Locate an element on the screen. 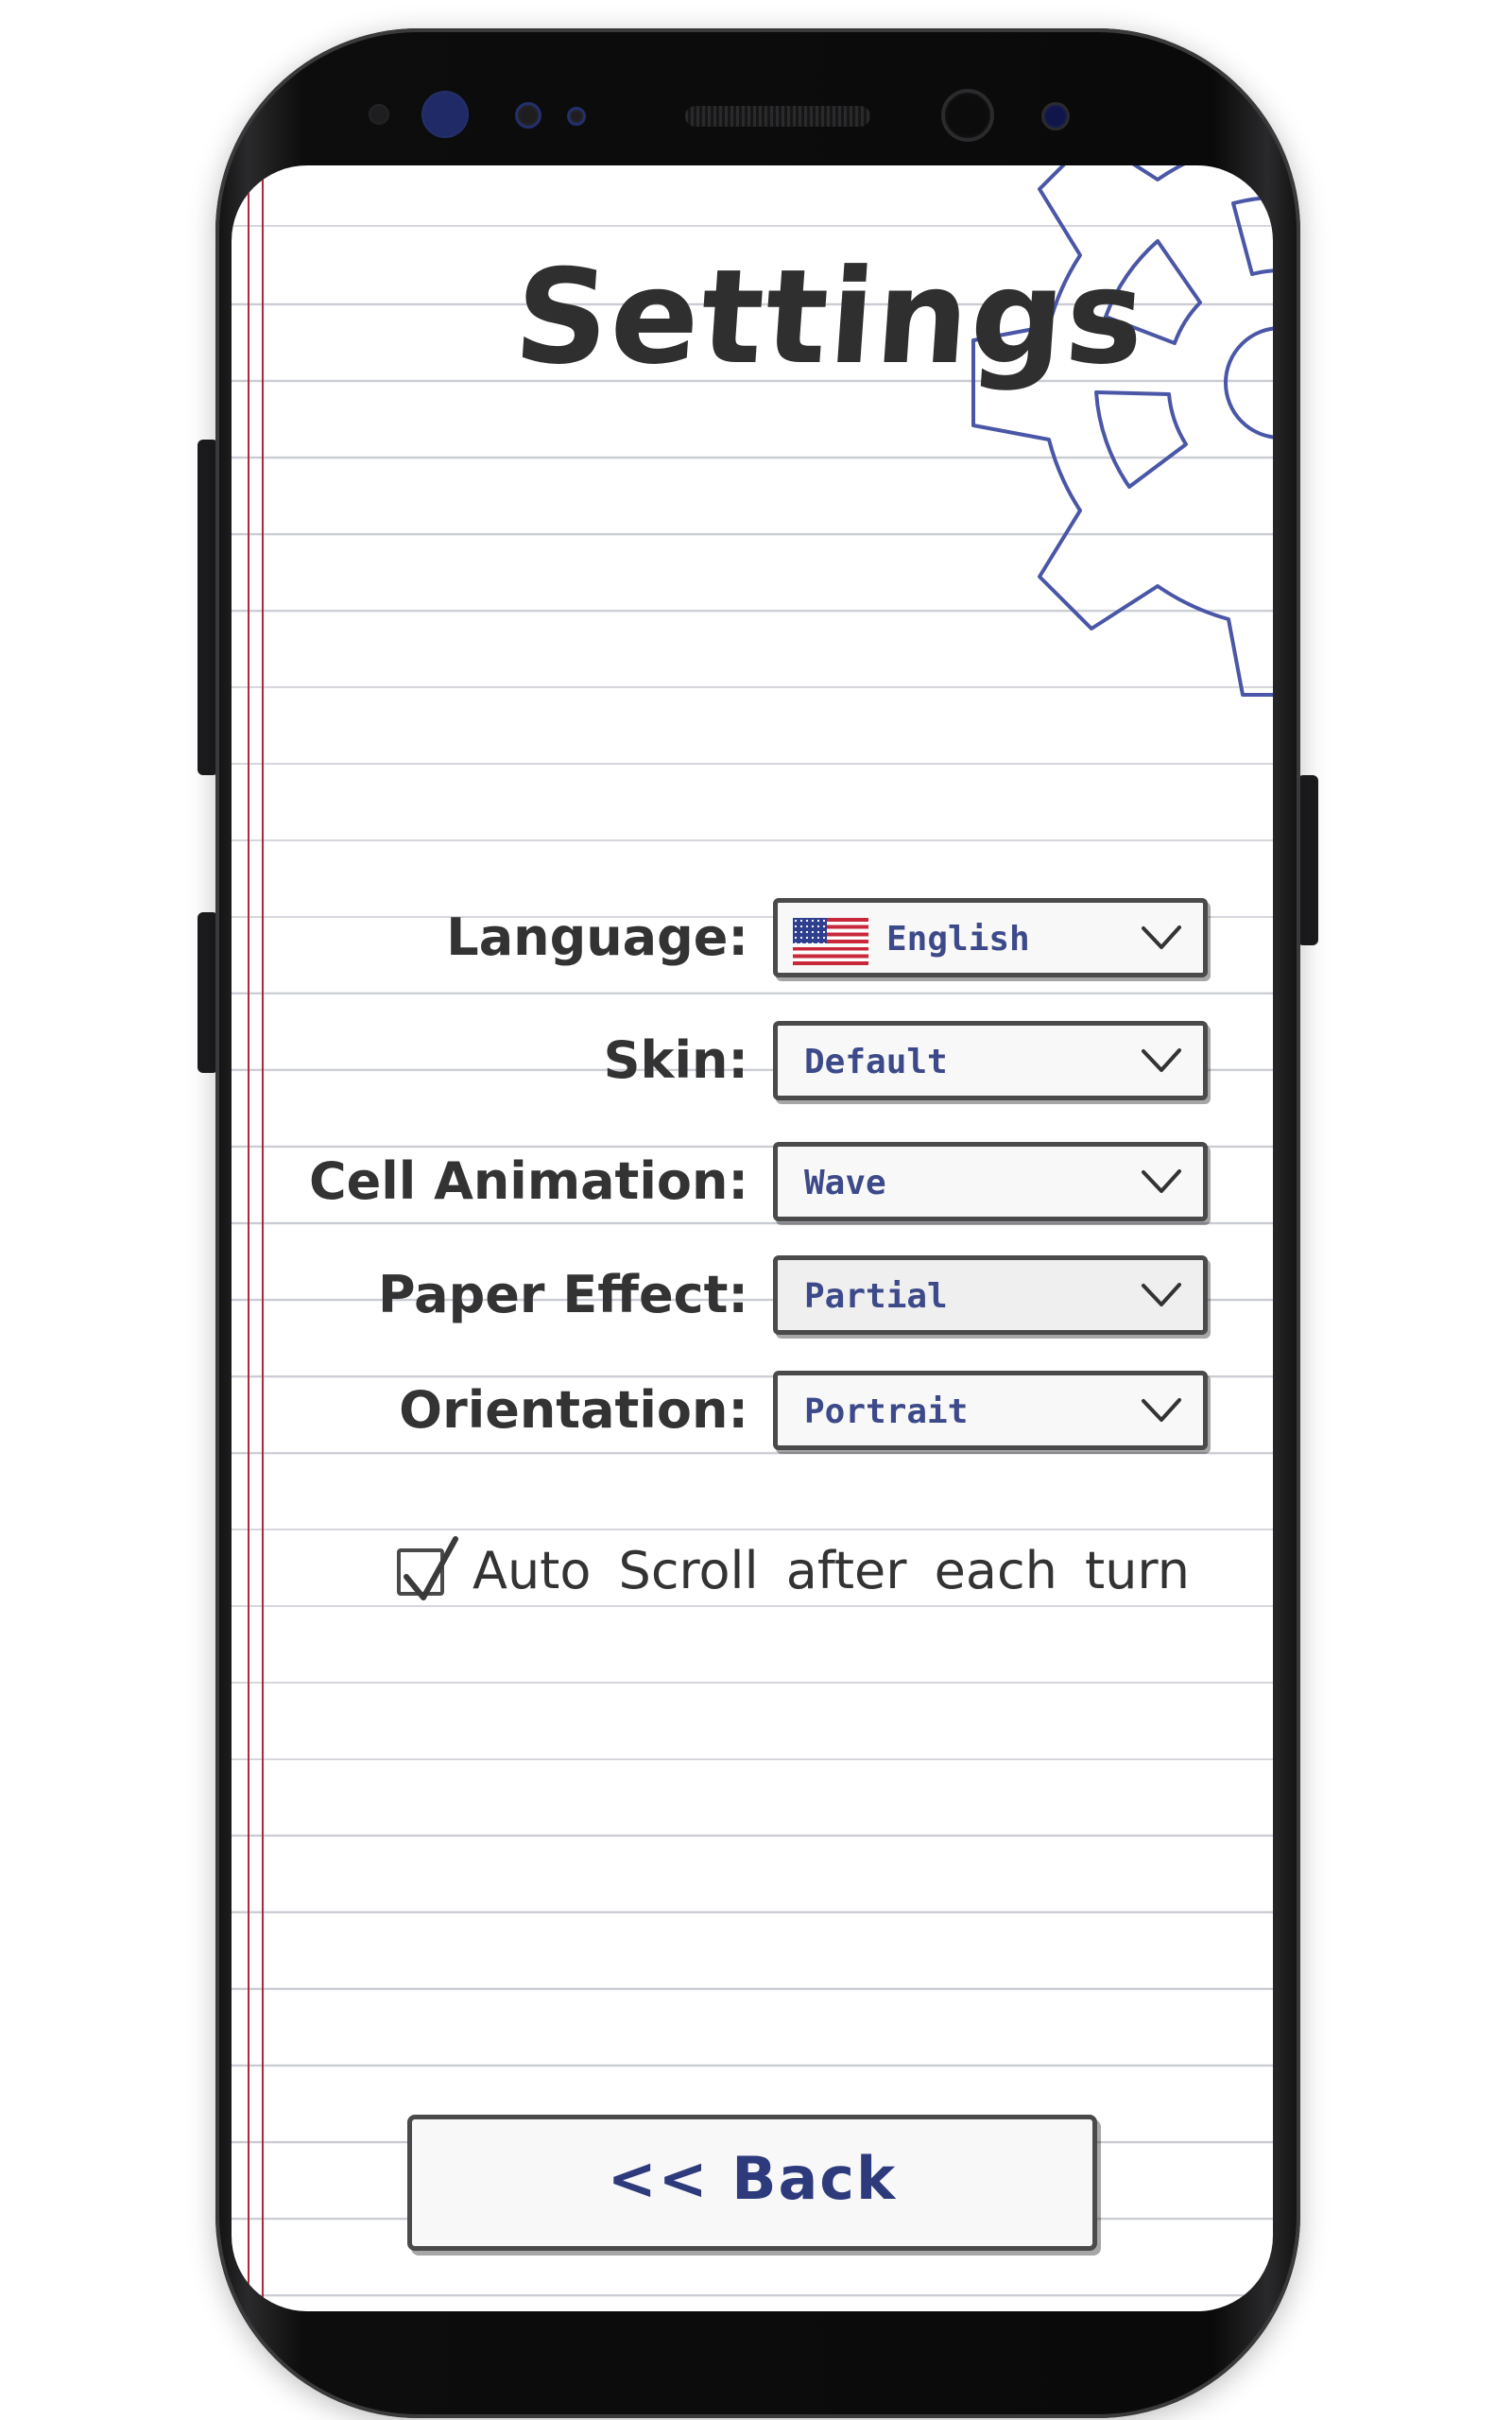 The width and height of the screenshot is (1512, 2420). language-value: English is located at coordinates (958, 939).